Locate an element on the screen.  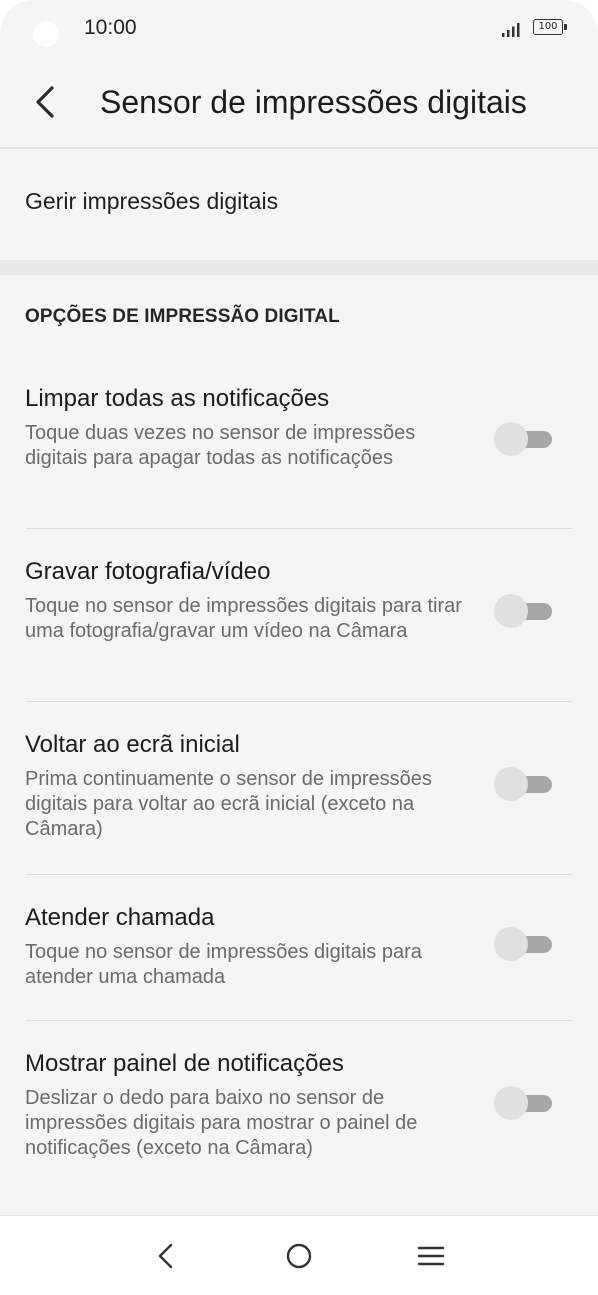
chevron-left-icon is located at coordinates (44, 102).